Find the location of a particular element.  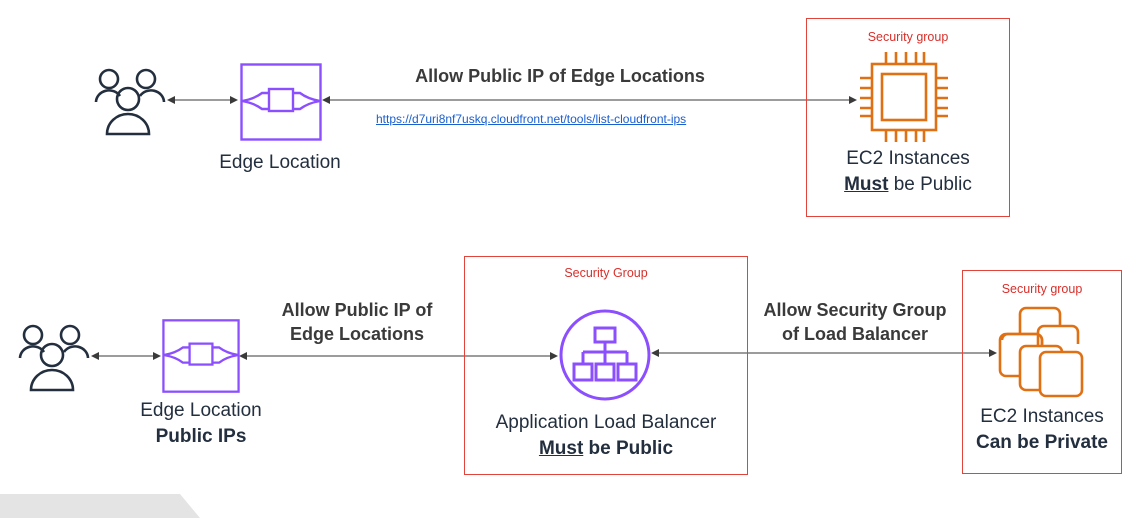

load-balancer-icon is located at coordinates (605, 355).